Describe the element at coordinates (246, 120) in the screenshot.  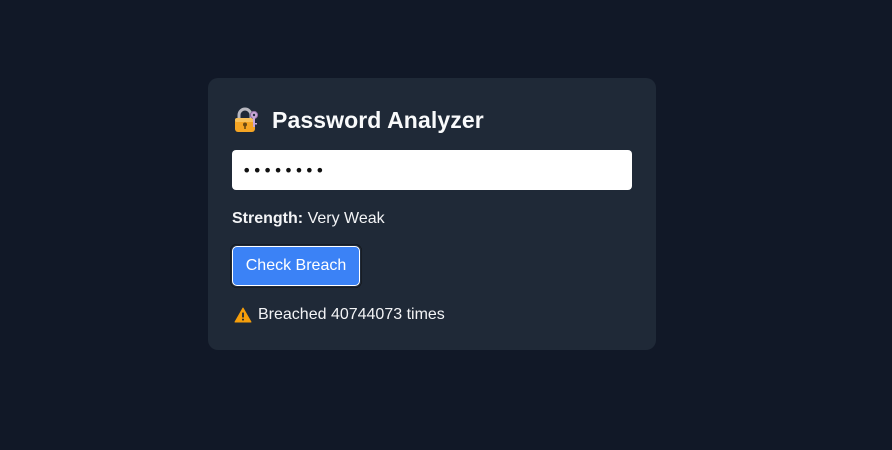
I see `lock-with-key-icon` at that location.